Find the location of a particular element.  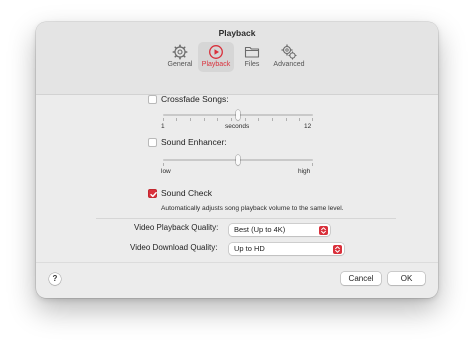

sound-enhancer-slider-knob is located at coordinates (238, 160).